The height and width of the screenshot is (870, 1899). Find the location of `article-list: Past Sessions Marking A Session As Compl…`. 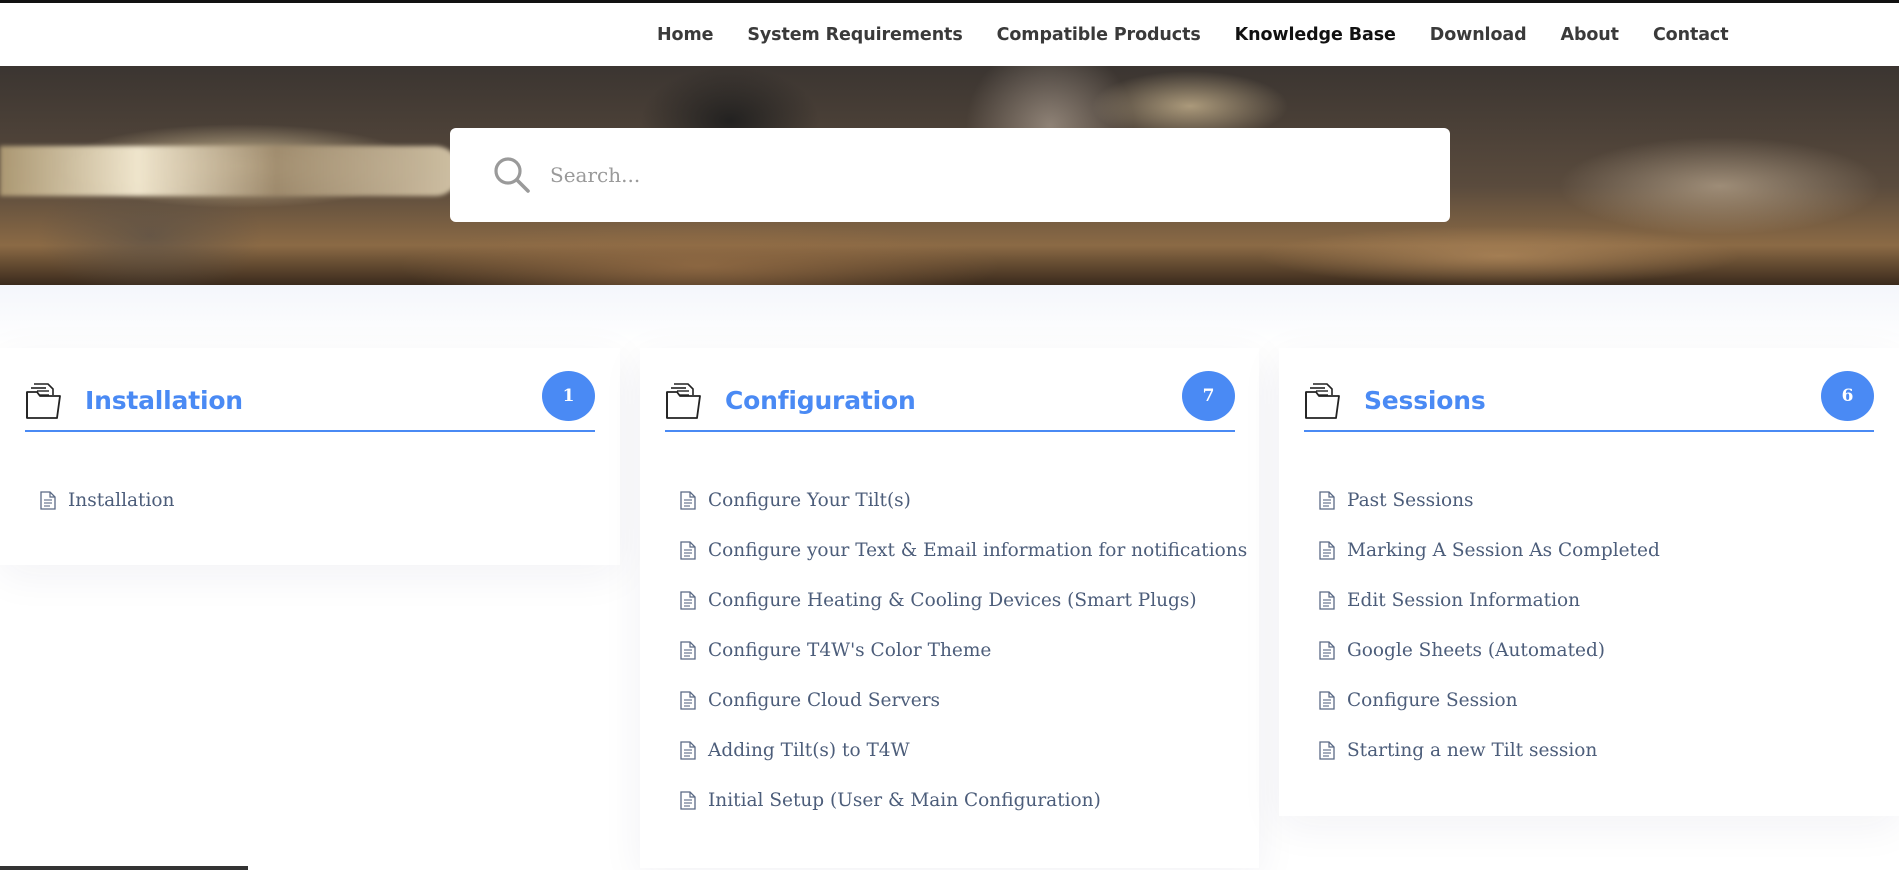

article-list: Past Sessions Marking A Session As Compl… is located at coordinates (1489, 625).